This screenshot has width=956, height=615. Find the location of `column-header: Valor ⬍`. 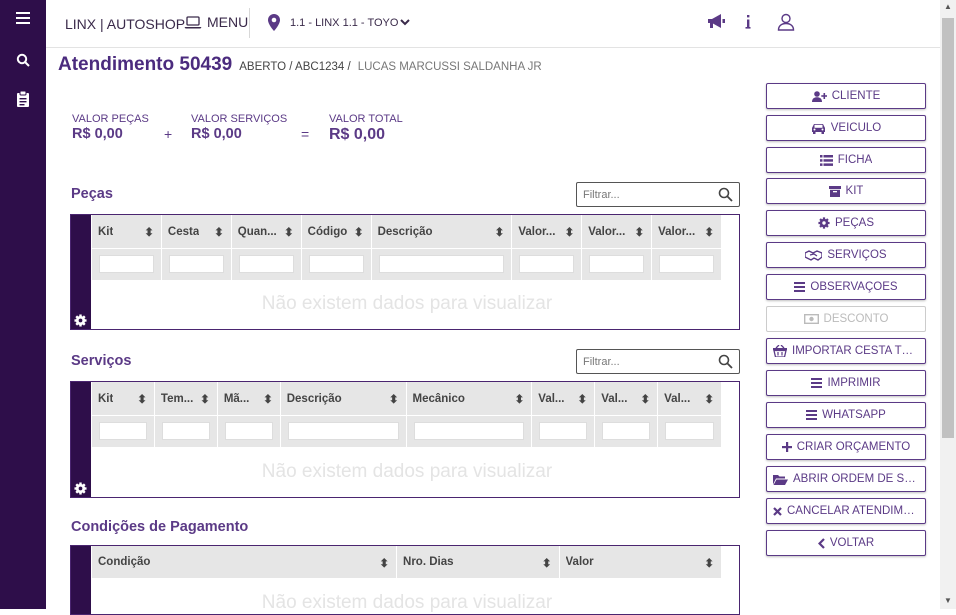

column-header: Valor ⬍ is located at coordinates (641, 562).